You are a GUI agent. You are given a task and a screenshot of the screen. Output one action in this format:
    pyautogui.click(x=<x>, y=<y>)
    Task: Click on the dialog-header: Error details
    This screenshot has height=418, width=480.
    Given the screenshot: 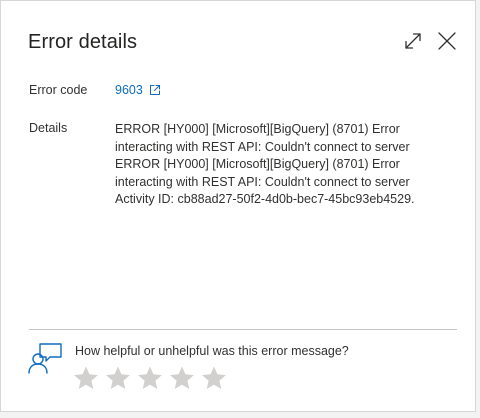 What is the action you would take?
    pyautogui.click(x=82, y=42)
    